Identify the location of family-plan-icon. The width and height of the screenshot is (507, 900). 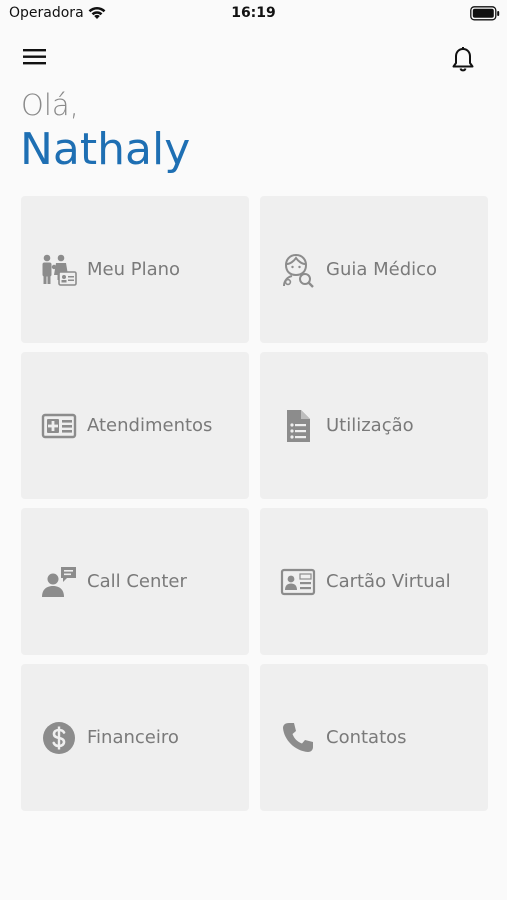
(59, 270).